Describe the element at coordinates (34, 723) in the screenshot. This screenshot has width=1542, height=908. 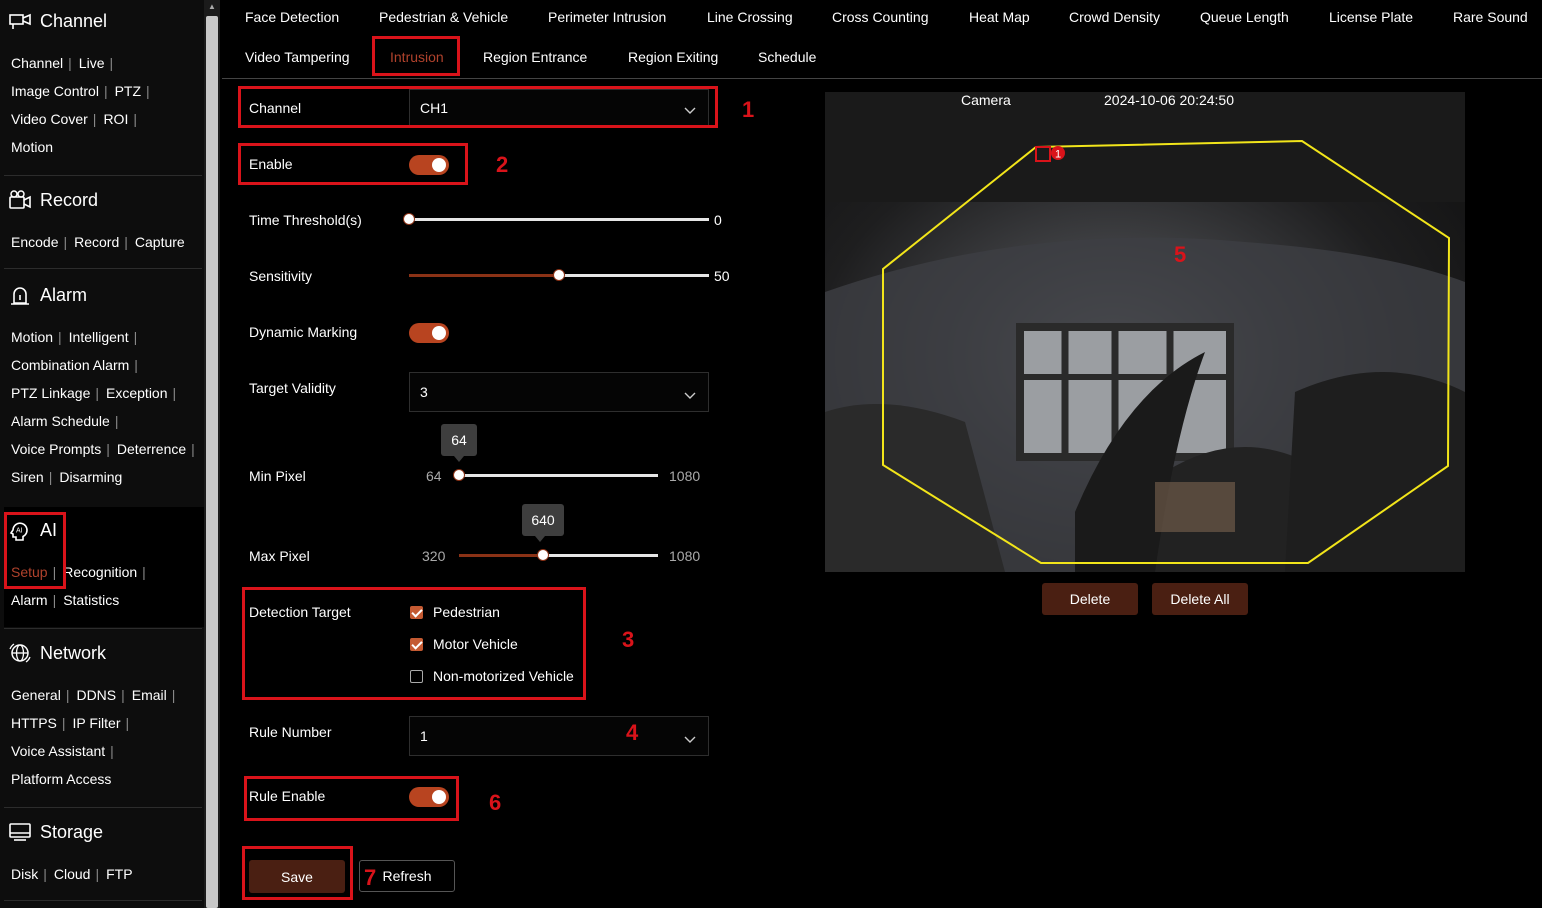
I see `sidebar-link-https: HTTPS` at that location.